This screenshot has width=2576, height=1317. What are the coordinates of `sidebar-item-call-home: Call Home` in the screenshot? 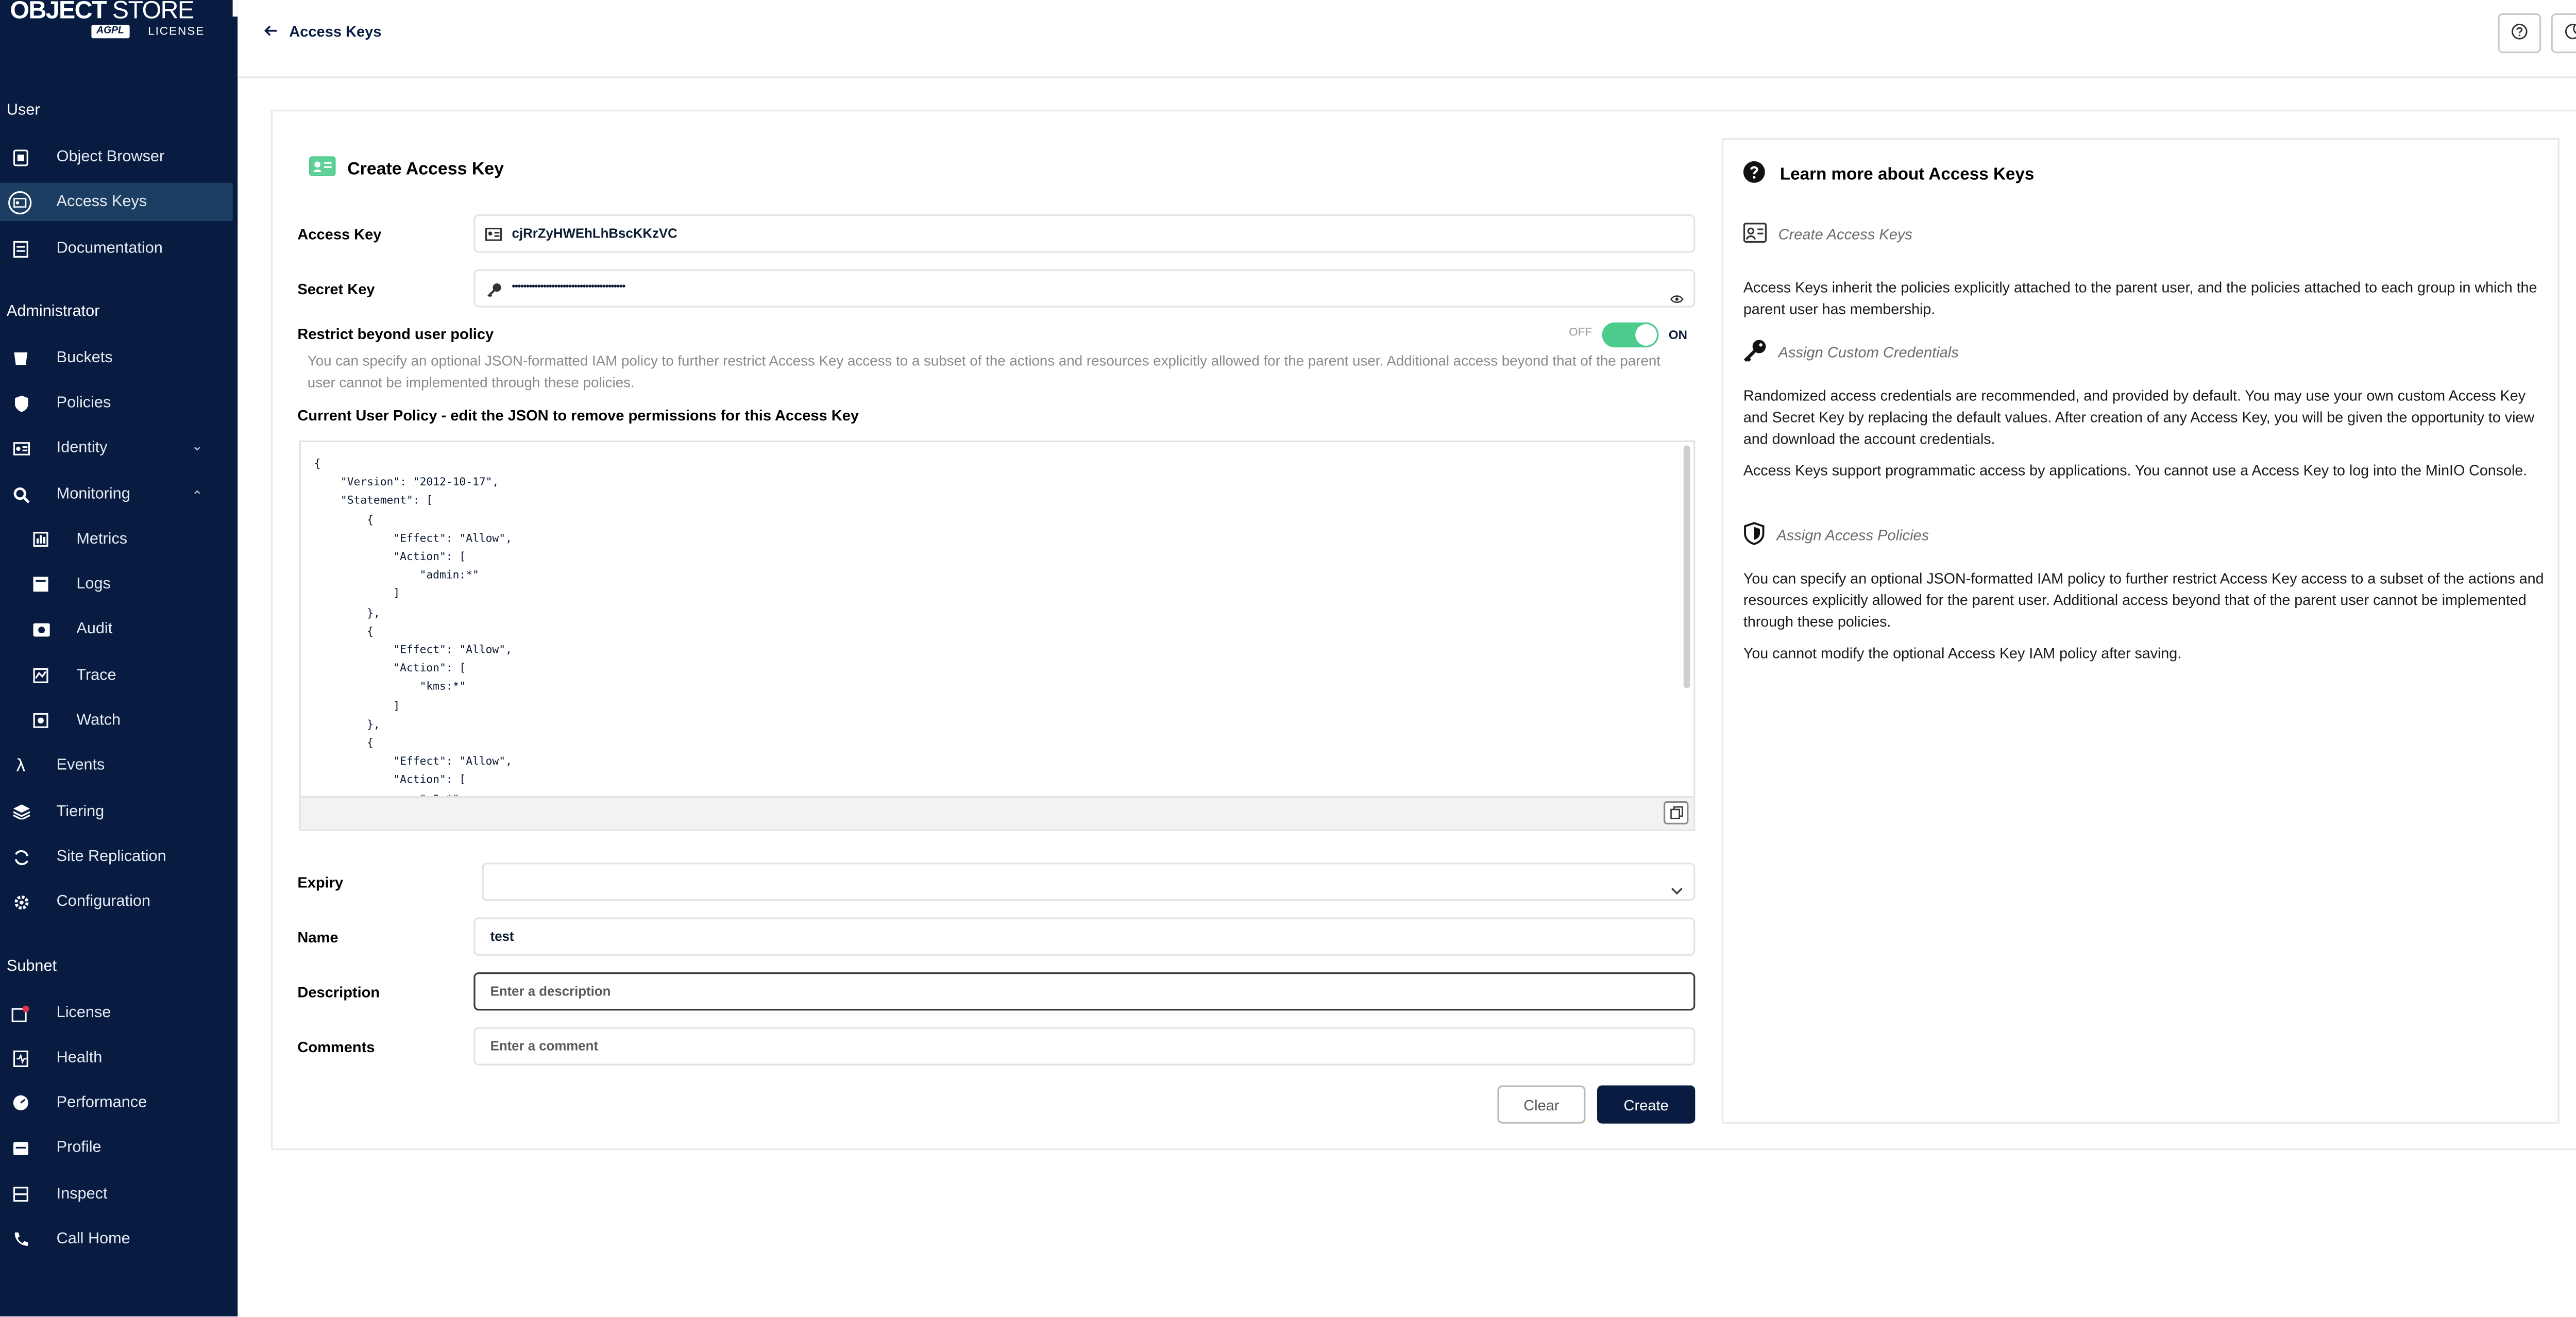 It's located at (116, 1239).